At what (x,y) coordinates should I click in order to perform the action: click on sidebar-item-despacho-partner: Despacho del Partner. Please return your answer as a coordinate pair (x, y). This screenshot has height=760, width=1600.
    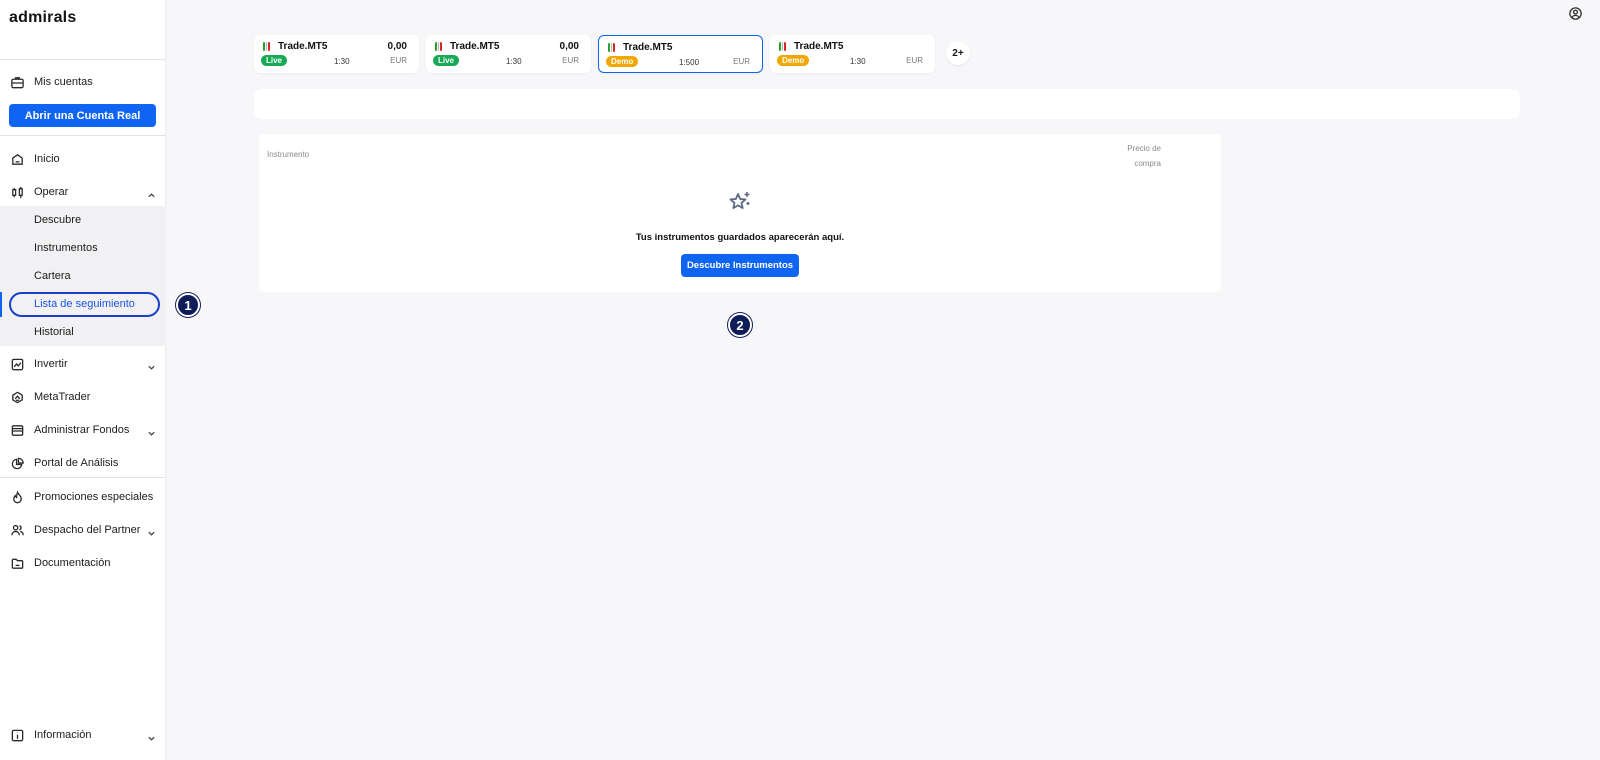
    Looking at the image, I should click on (83, 530).